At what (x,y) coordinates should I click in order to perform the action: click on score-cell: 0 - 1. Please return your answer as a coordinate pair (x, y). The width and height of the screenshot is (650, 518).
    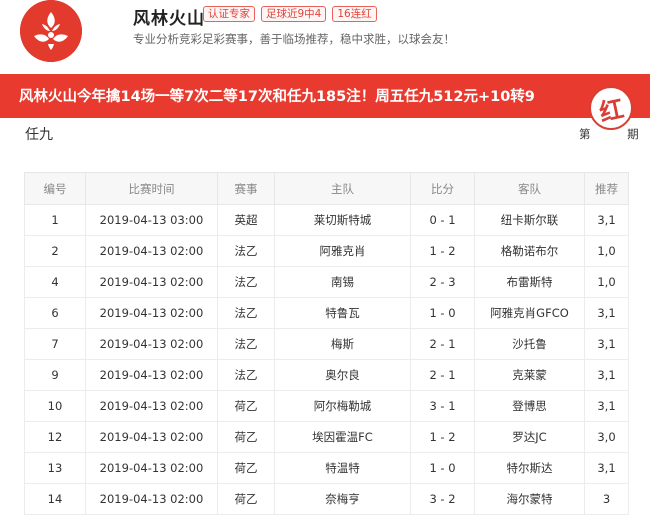
    Looking at the image, I should click on (442, 220).